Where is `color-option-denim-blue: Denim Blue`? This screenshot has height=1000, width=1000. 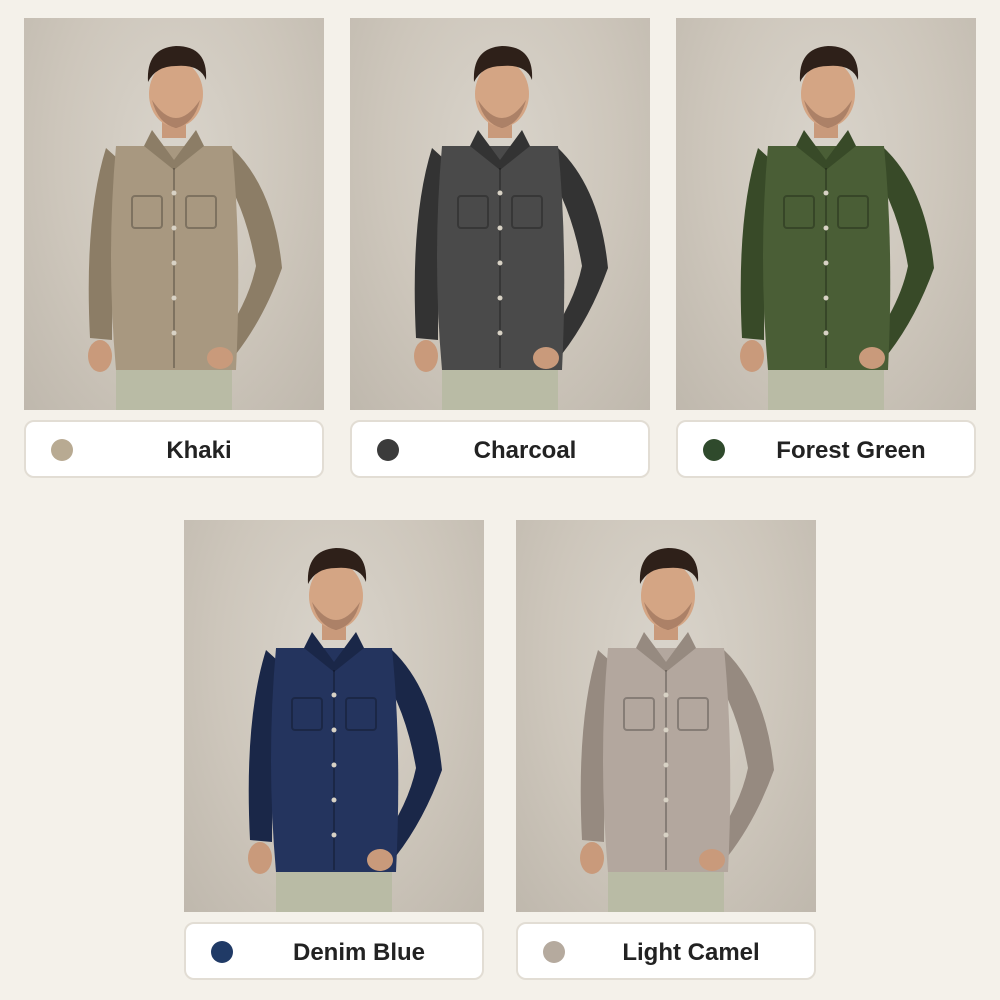 color-option-denim-blue: Denim Blue is located at coordinates (334, 951).